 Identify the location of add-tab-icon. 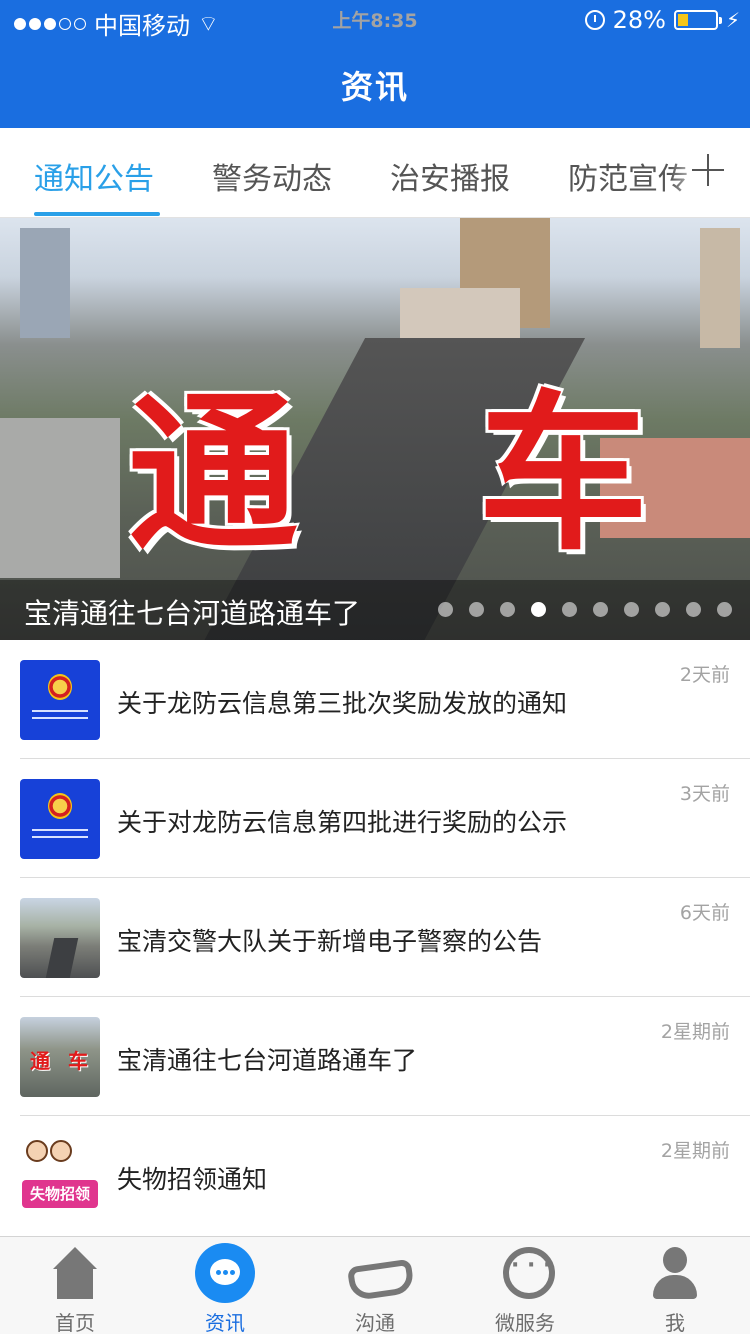
(708, 170).